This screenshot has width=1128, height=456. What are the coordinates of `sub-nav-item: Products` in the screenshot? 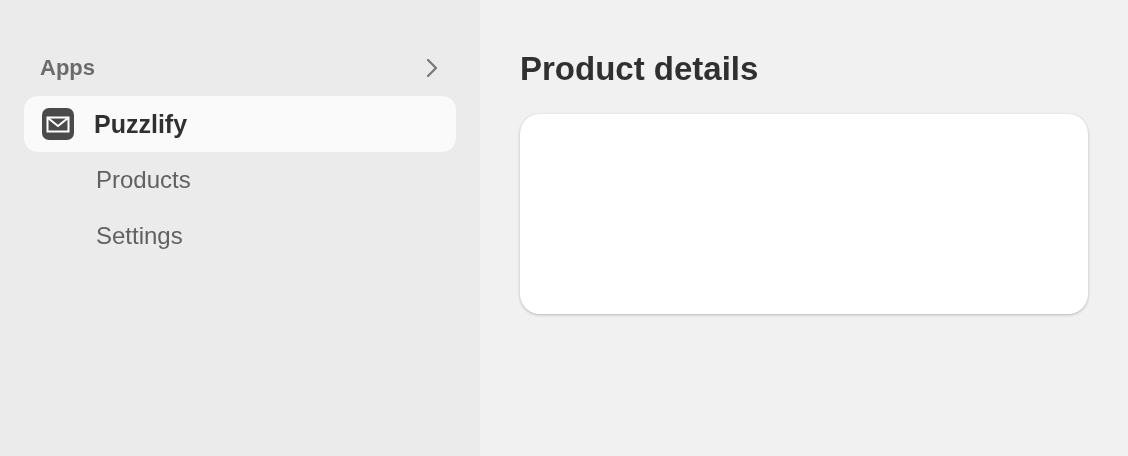 It's located at (107, 180).